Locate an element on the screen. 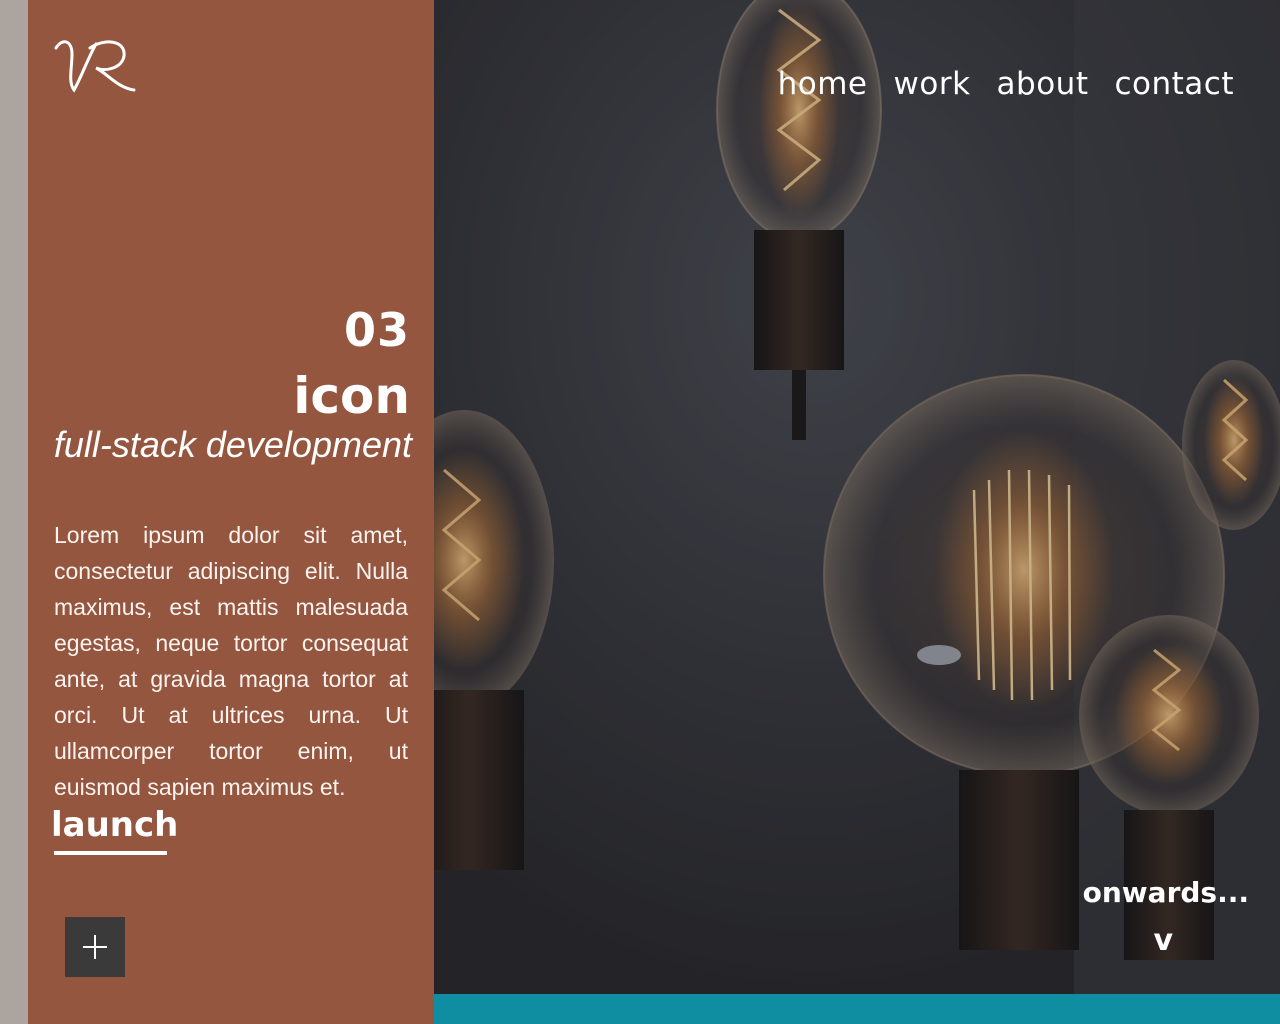 The image size is (1280, 1024). project-title: icon is located at coordinates (351, 396).